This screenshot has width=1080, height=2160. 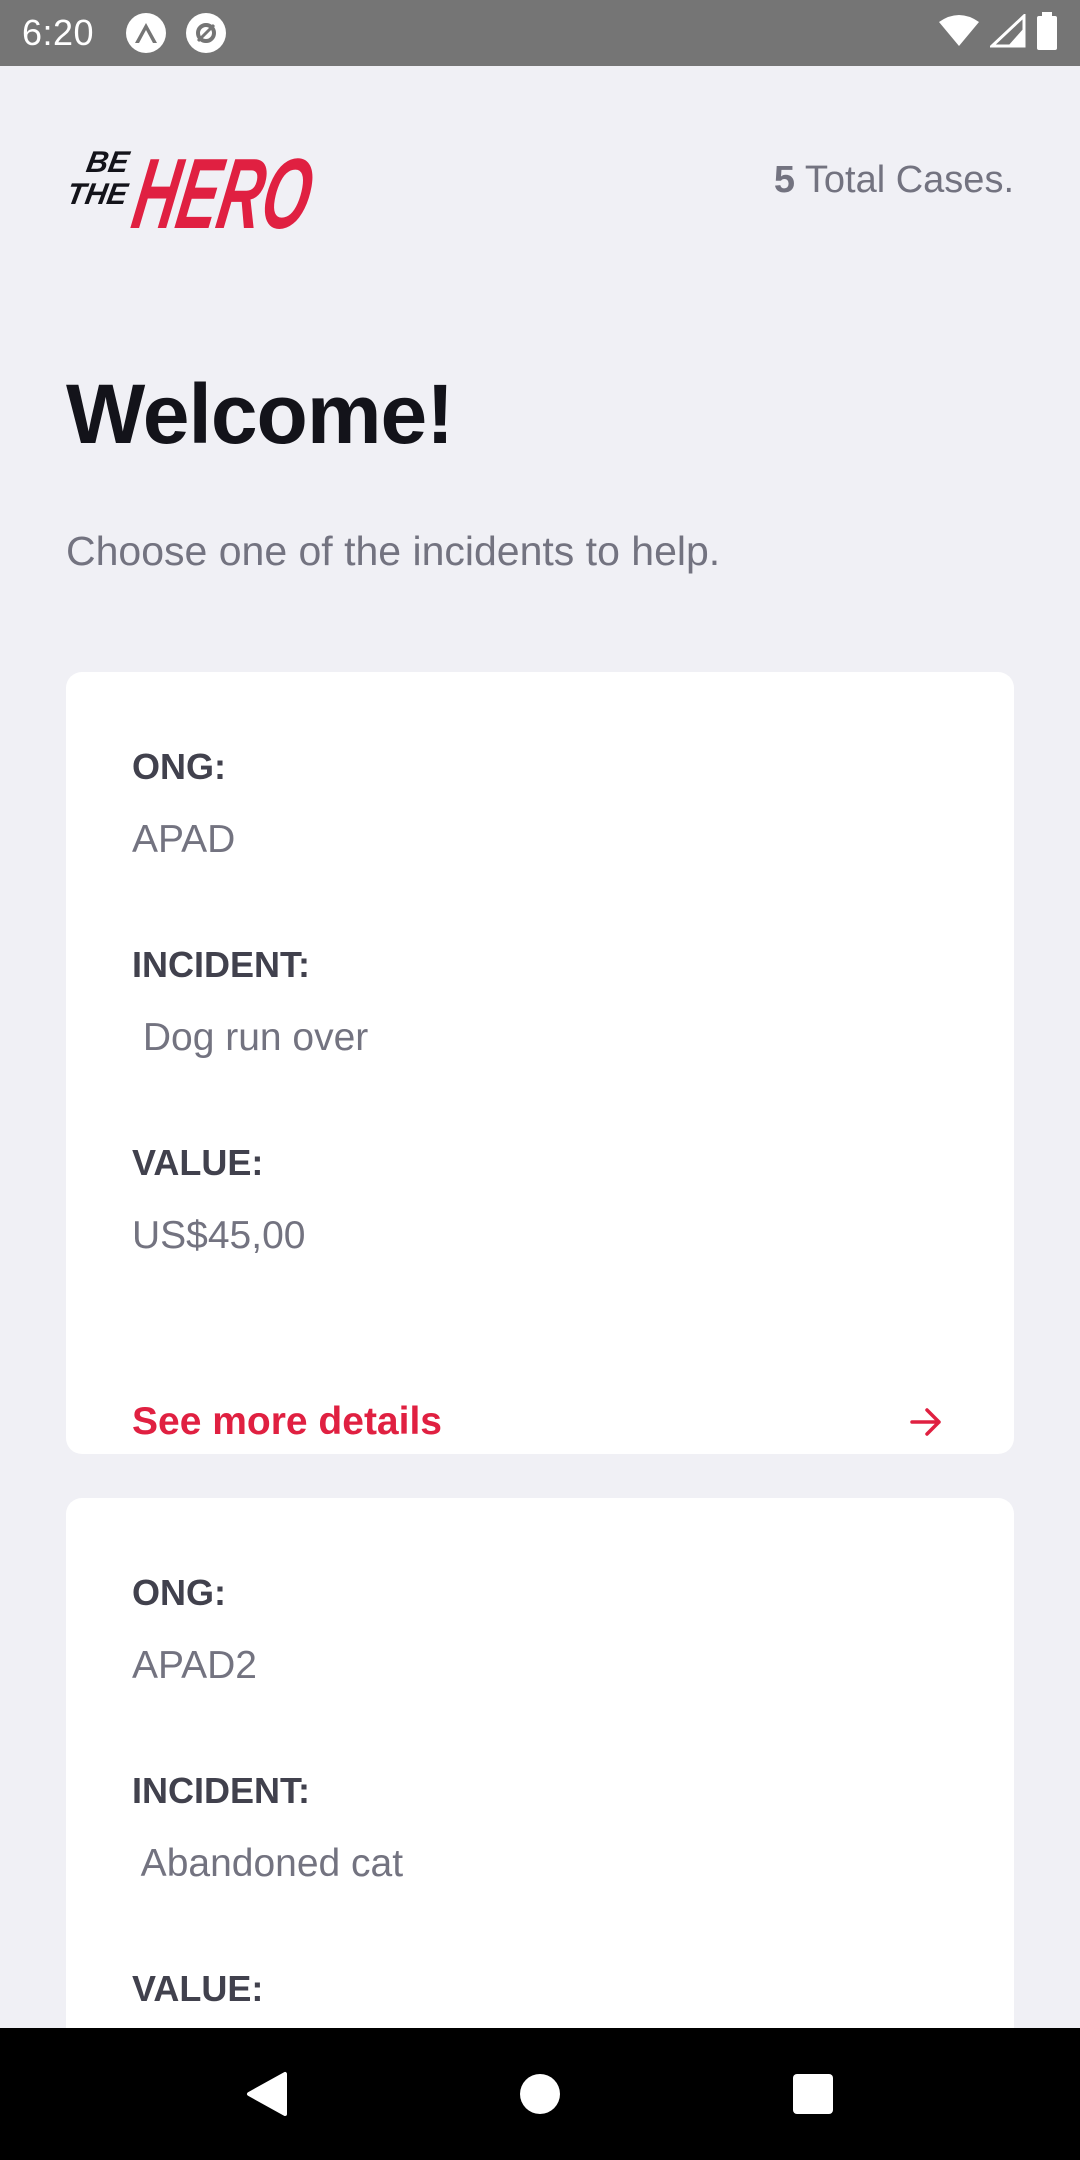 I want to click on back-triangle-icon, so click(x=266, y=2094).